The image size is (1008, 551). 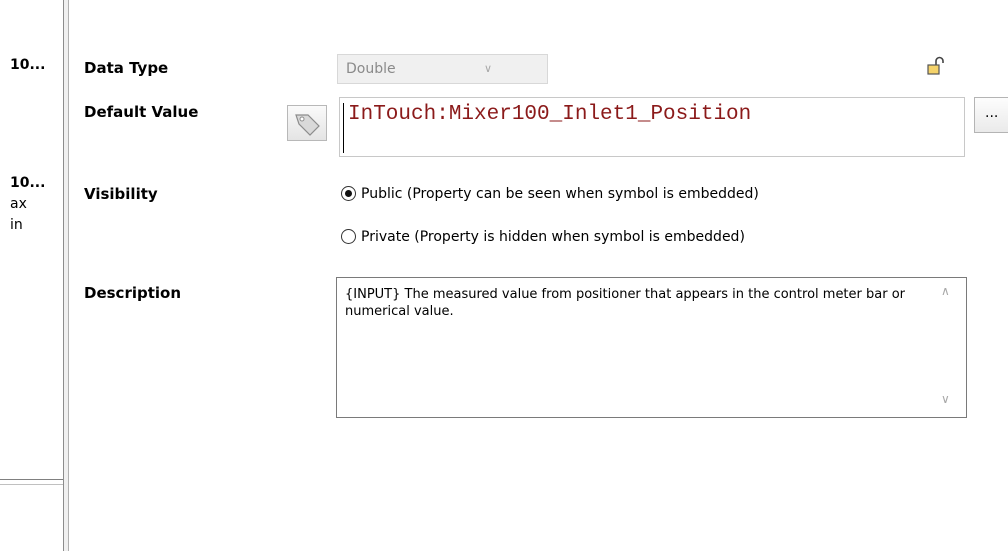 What do you see at coordinates (16, 225) in the screenshot?
I see `property-list-item: in` at bounding box center [16, 225].